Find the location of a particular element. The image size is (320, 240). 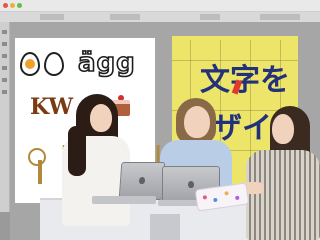

yolk-icon is located at coordinates (30, 64).